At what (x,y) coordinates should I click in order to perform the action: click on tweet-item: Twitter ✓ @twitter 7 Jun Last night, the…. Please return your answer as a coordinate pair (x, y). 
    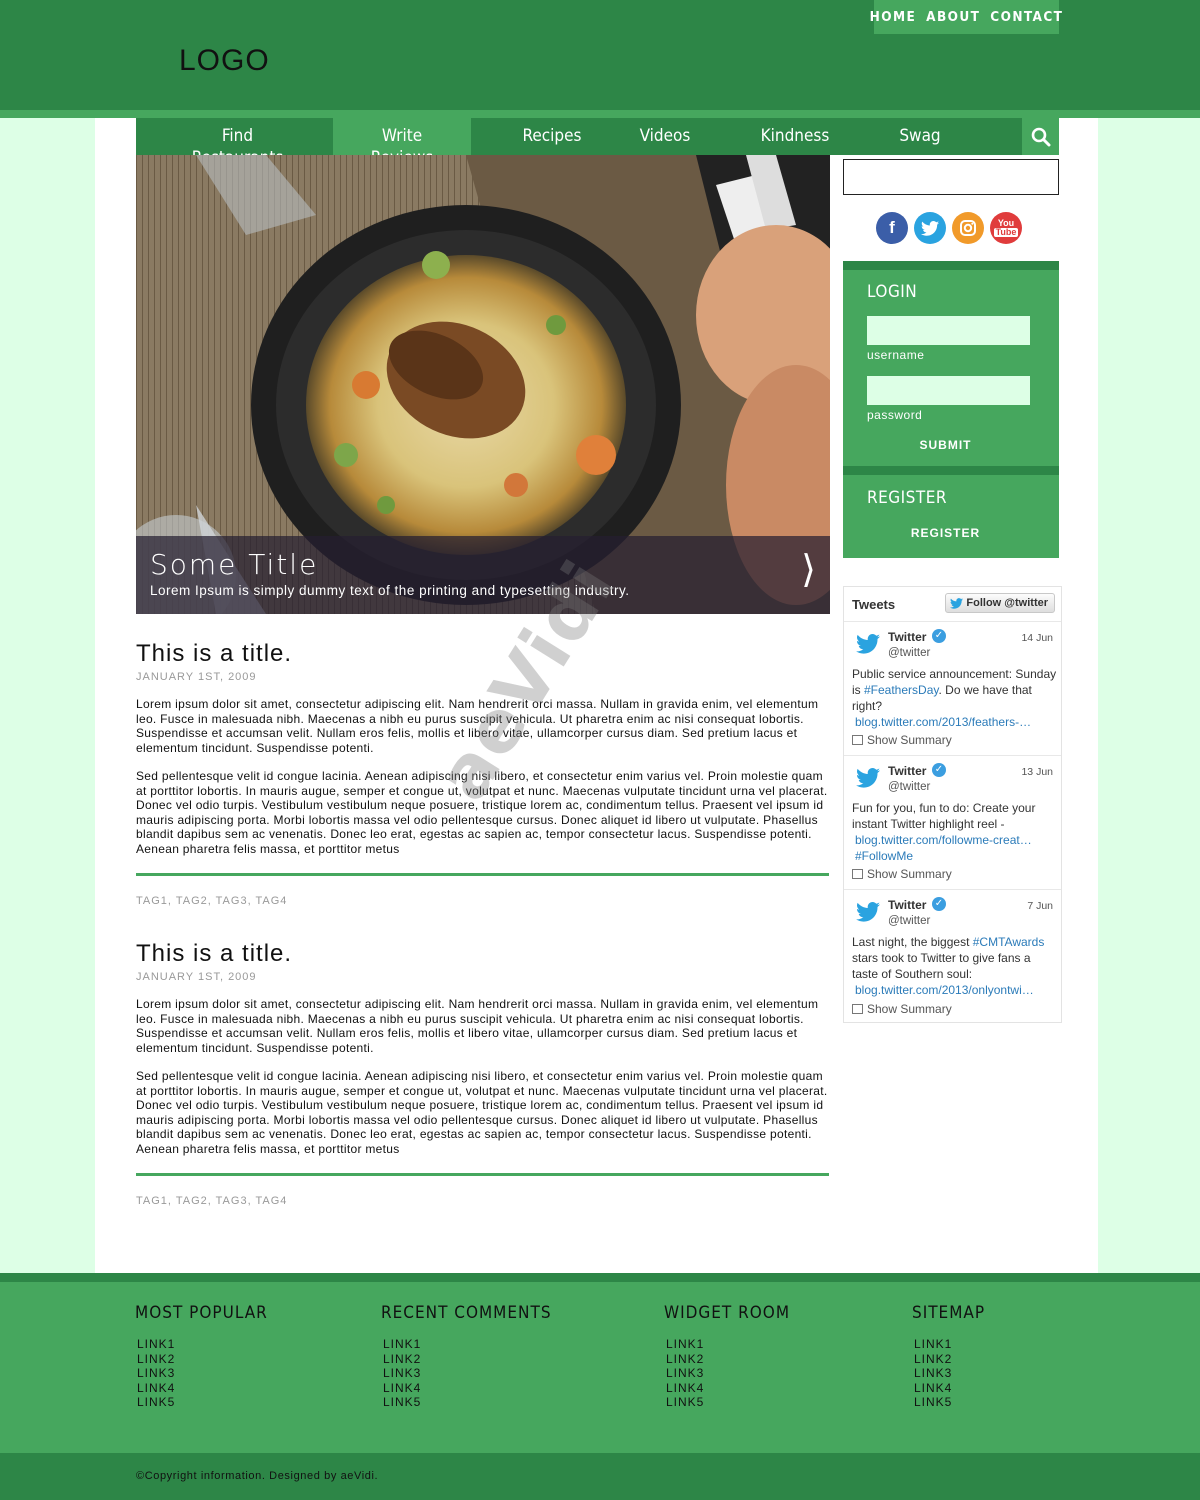
    Looking at the image, I should click on (952, 957).